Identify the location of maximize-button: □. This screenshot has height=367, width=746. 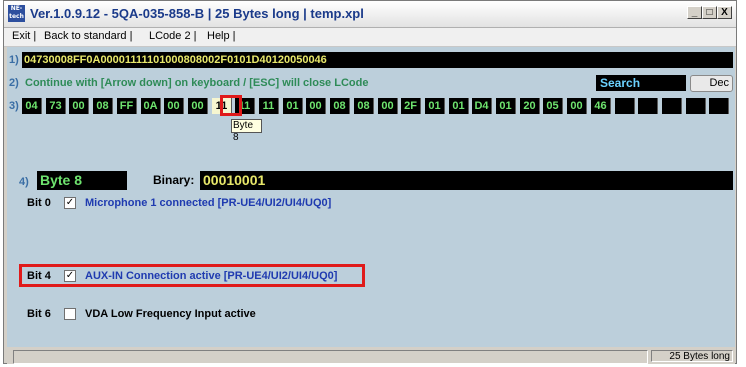
(709, 12).